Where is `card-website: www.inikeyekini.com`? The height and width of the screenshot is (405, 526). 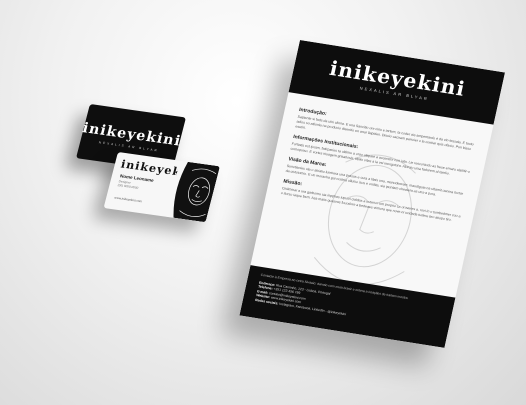 card-website: www.inikeyekini.com is located at coordinates (128, 199).